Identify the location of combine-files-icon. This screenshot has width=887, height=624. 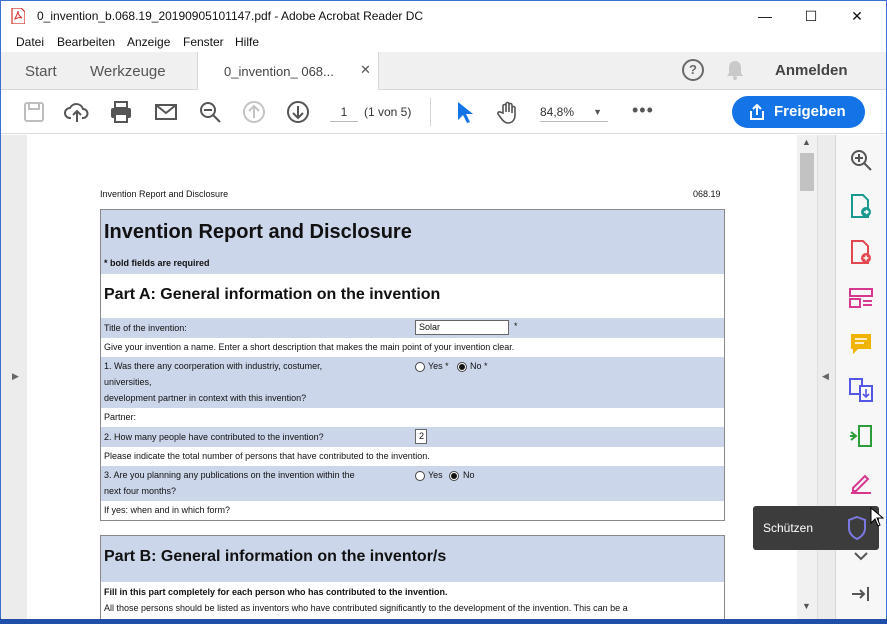
(861, 390).